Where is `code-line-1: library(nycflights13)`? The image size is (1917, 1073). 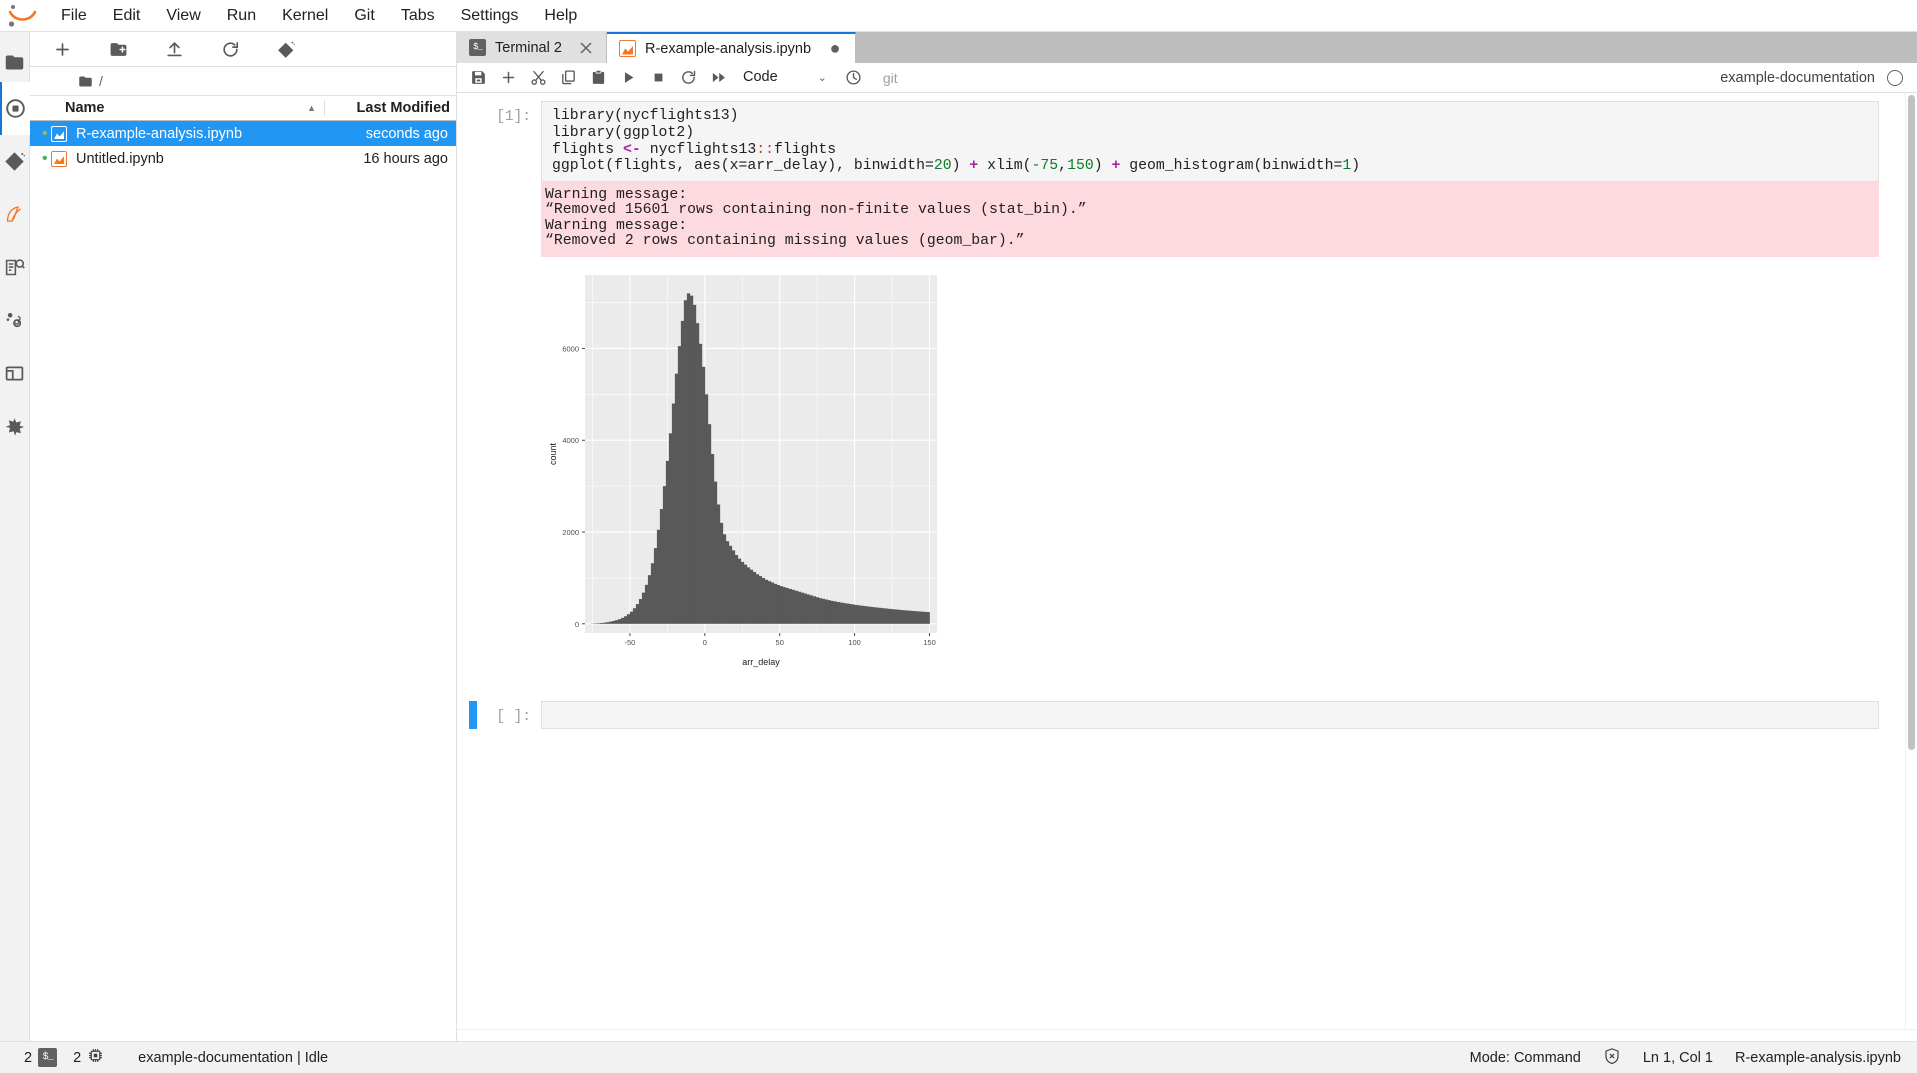
code-line-1: library(nycflights13) is located at coordinates (645, 116).